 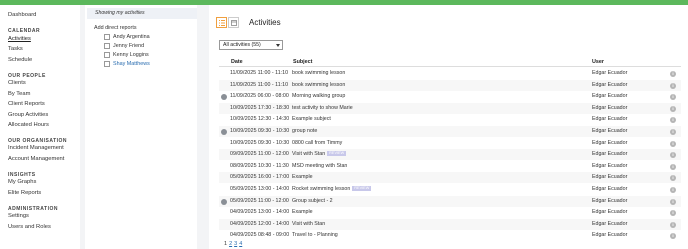 I want to click on activity-filter-select: All activities (55), so click(x=251, y=45).